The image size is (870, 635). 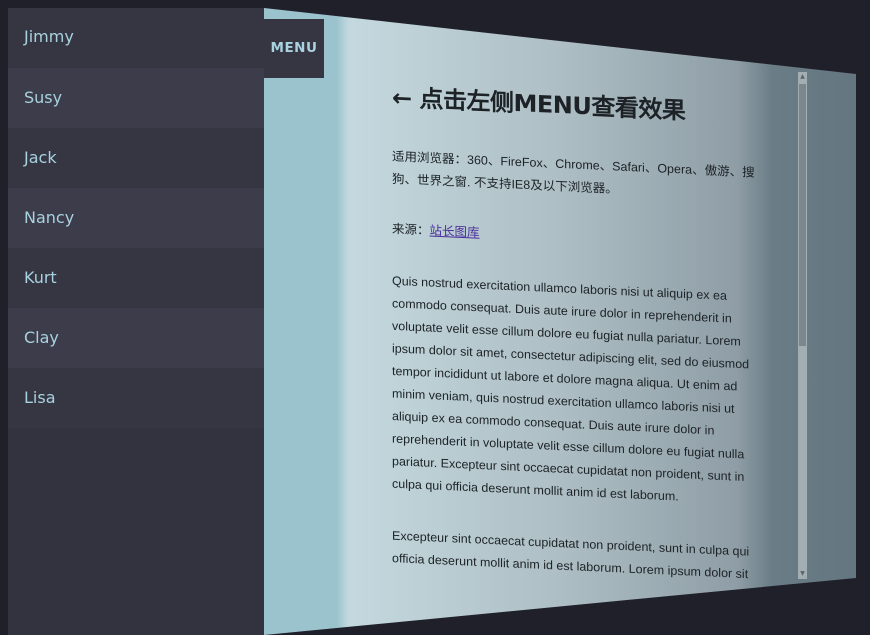 What do you see at coordinates (802, 574) in the screenshot?
I see `scroll-down-arrow-icon: ▼` at bounding box center [802, 574].